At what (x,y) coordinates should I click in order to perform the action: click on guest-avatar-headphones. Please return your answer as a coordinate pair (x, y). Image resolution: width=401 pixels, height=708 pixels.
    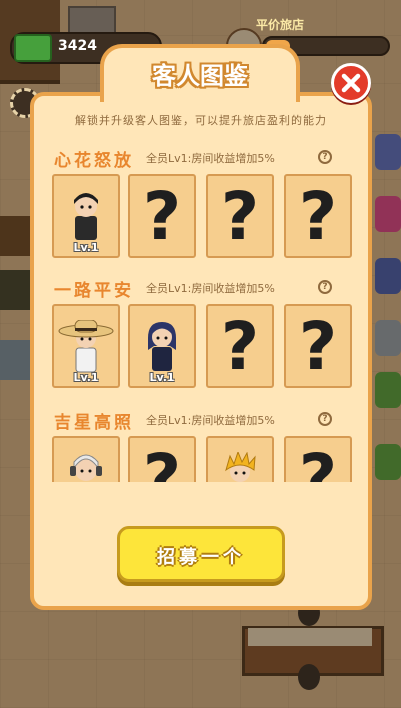
    Looking at the image, I should click on (86, 467).